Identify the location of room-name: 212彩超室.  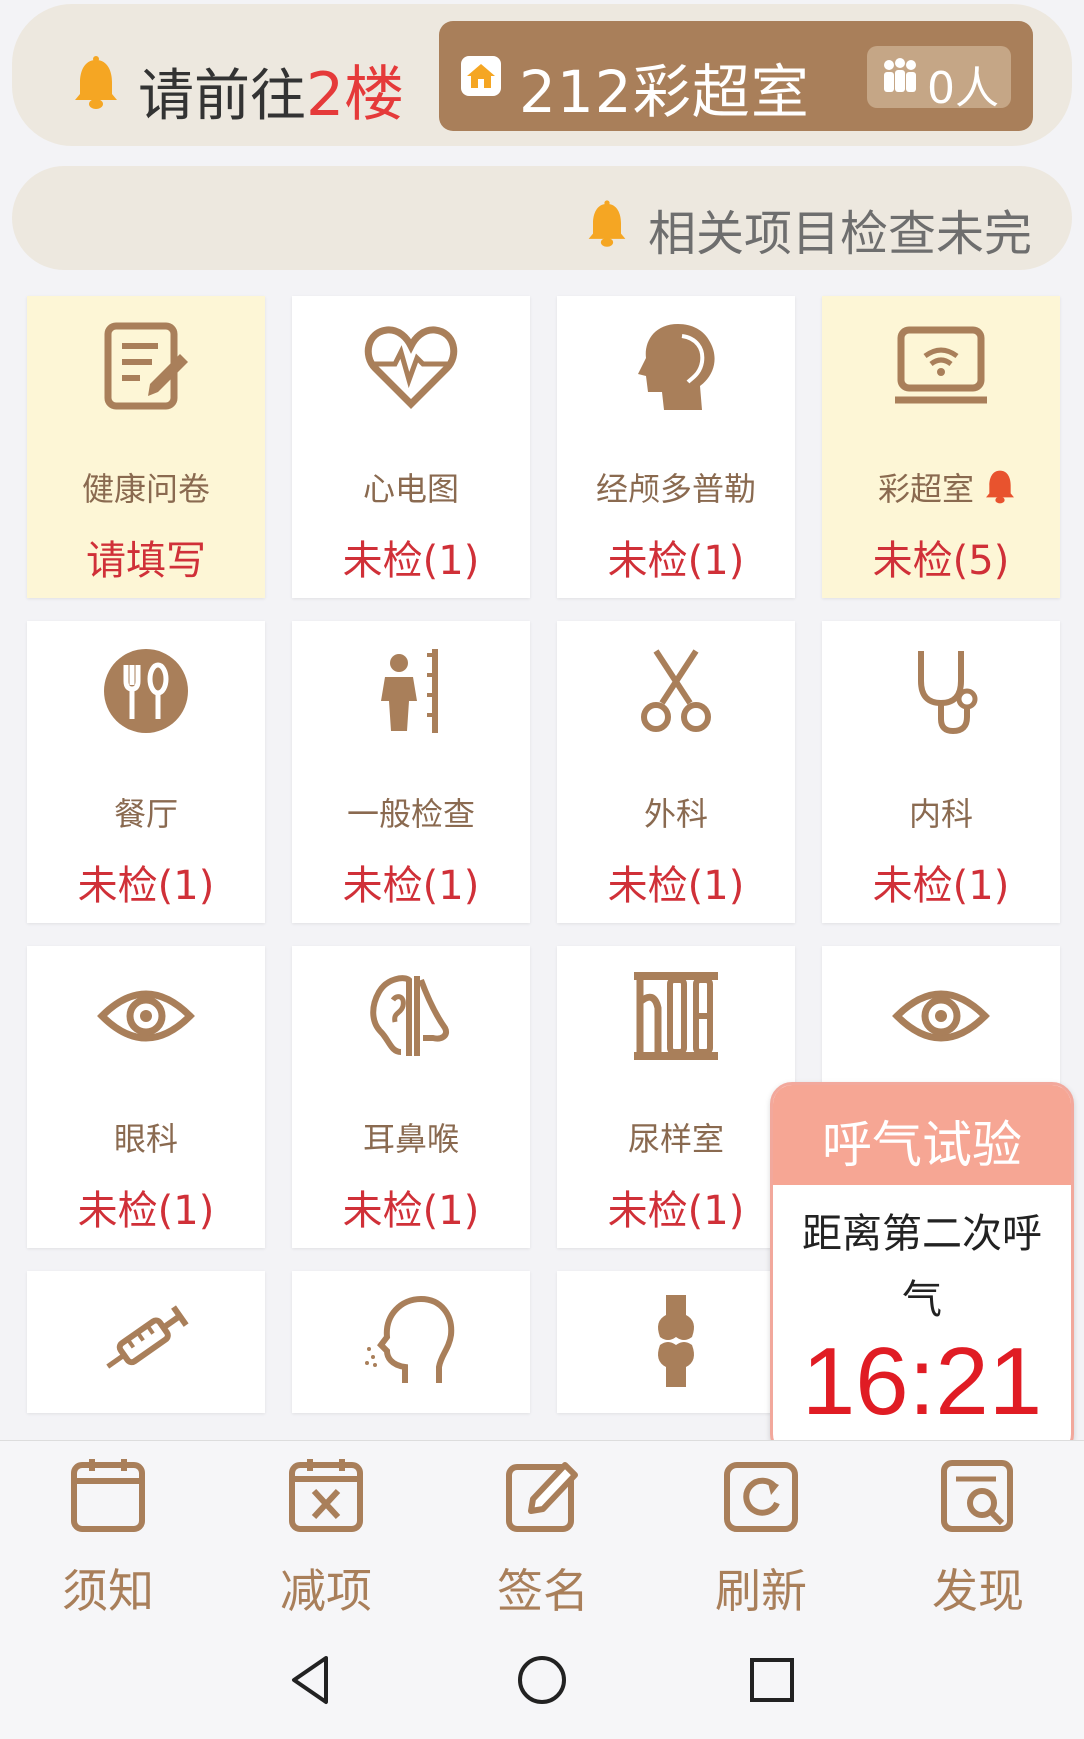
(664, 92).